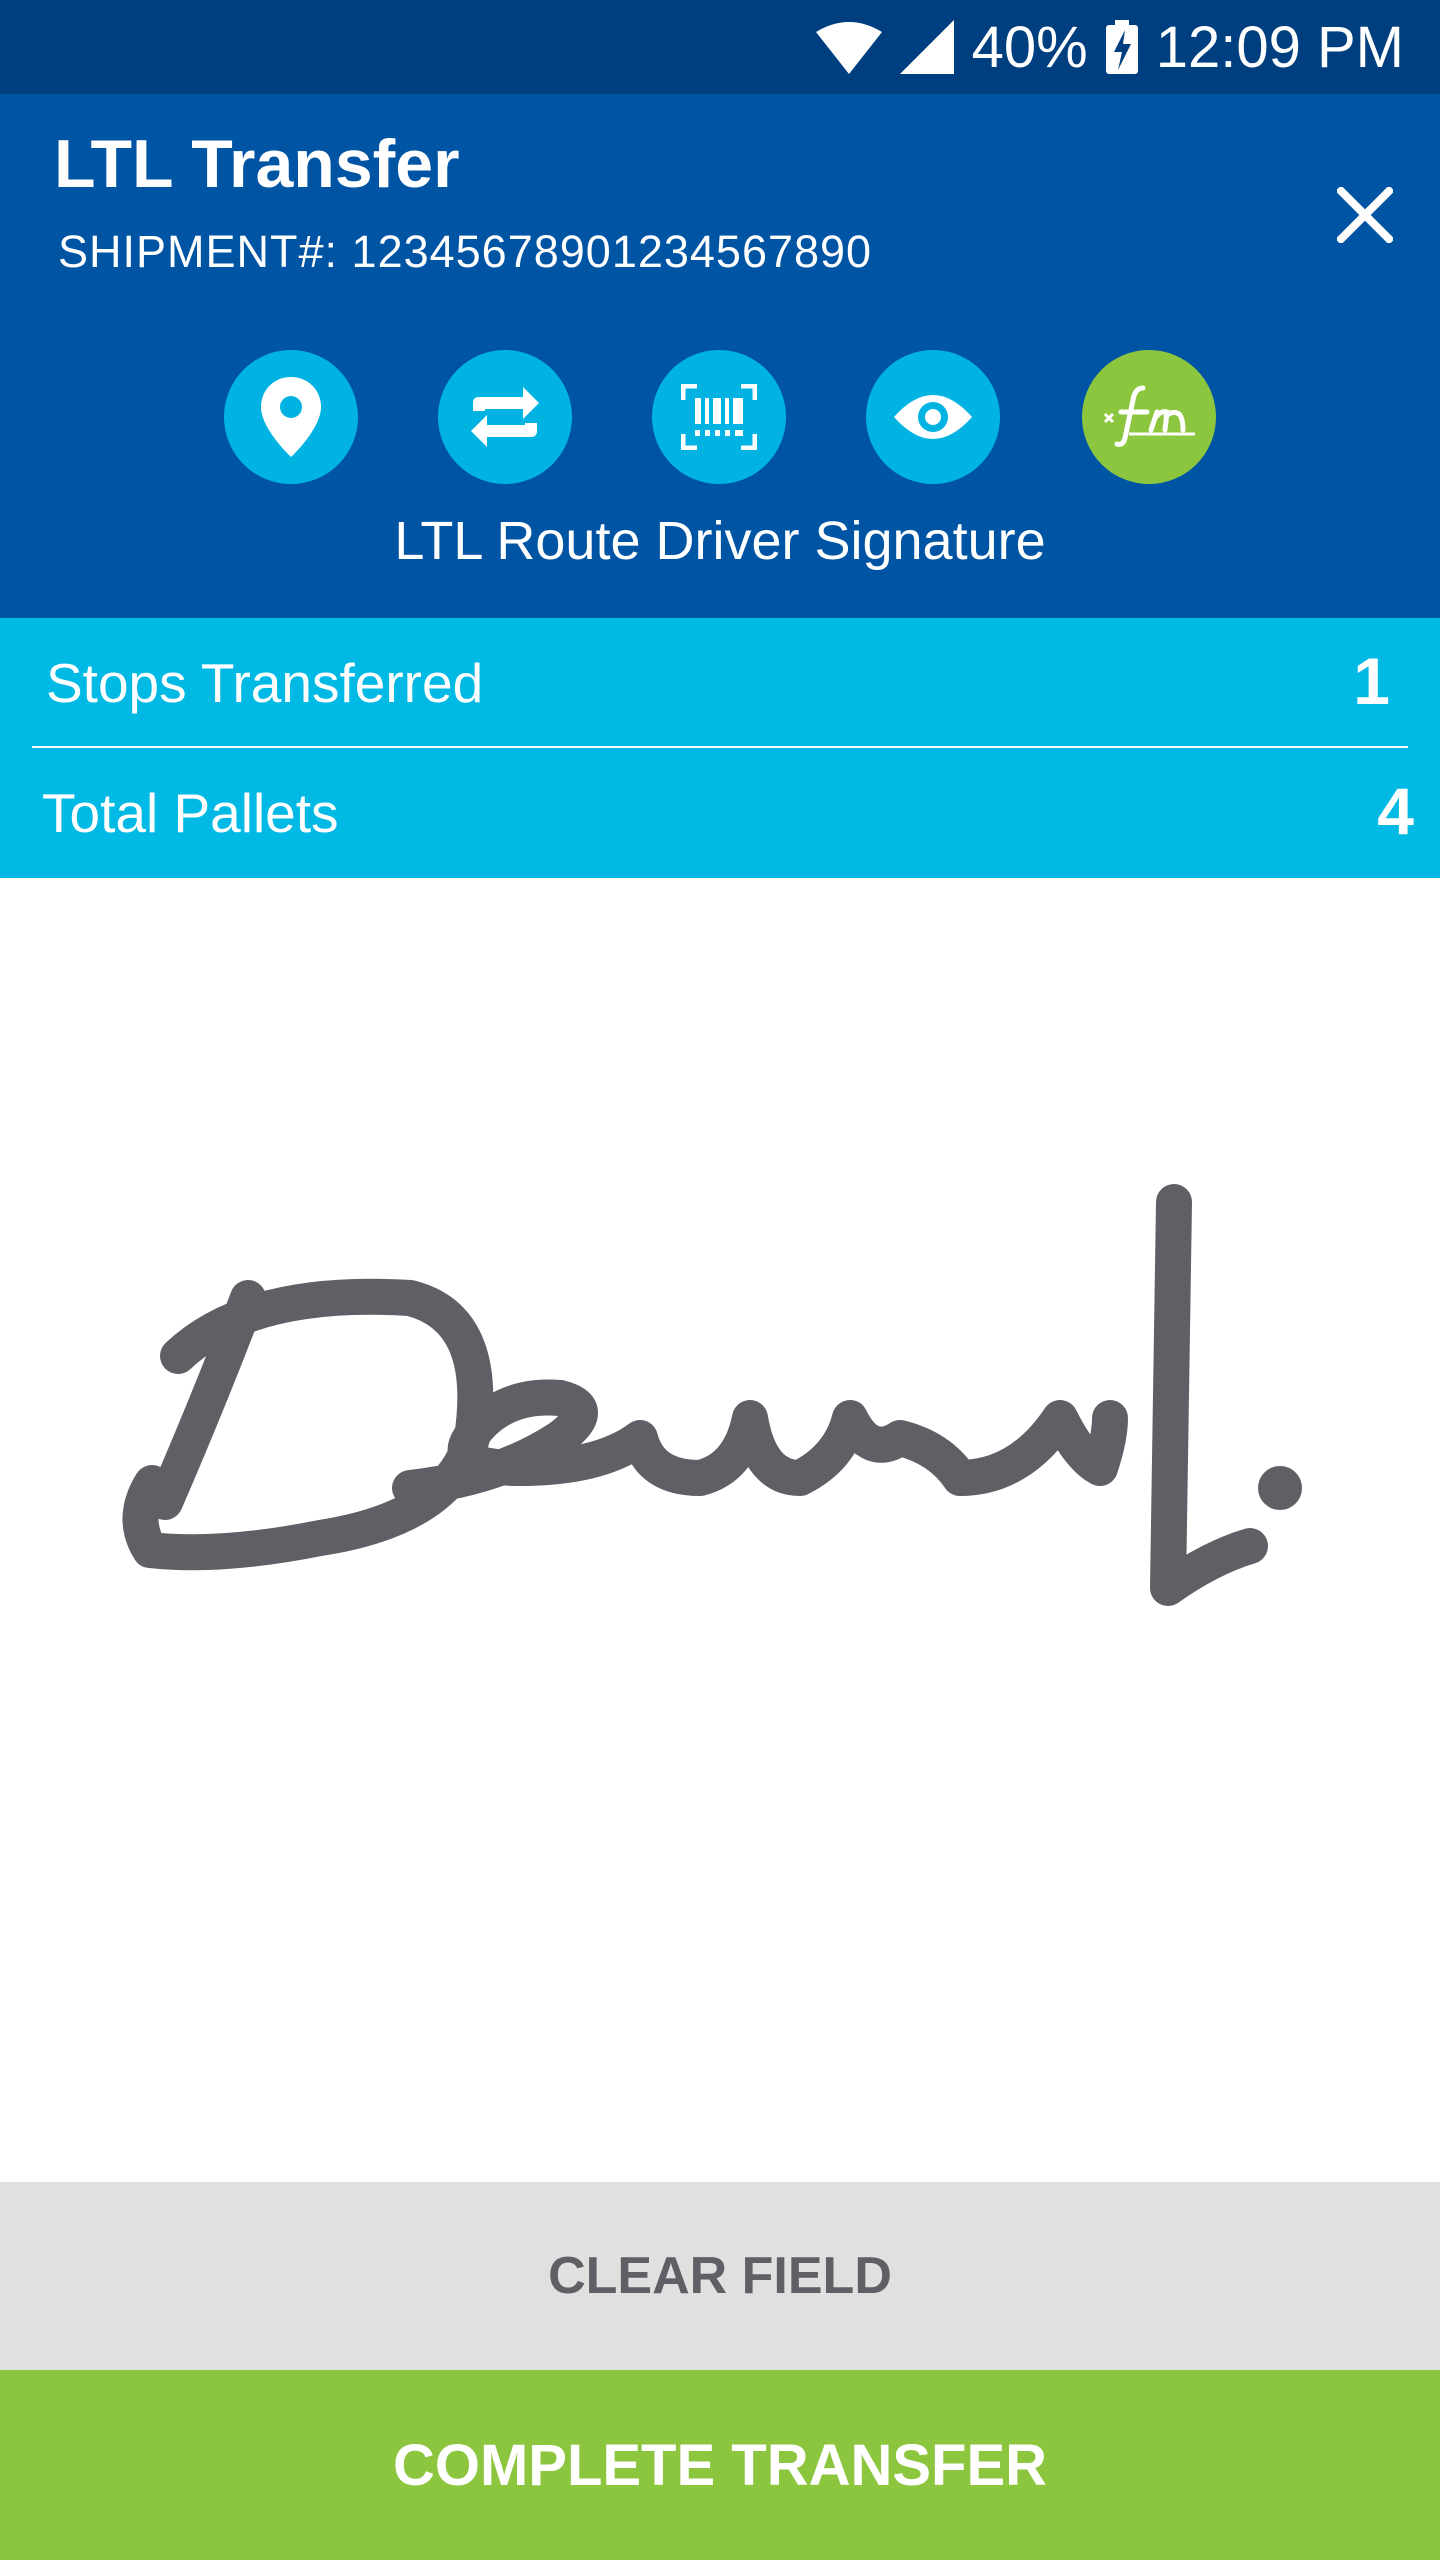  Describe the element at coordinates (1395, 811) in the screenshot. I see `summary-value: 4` at that location.